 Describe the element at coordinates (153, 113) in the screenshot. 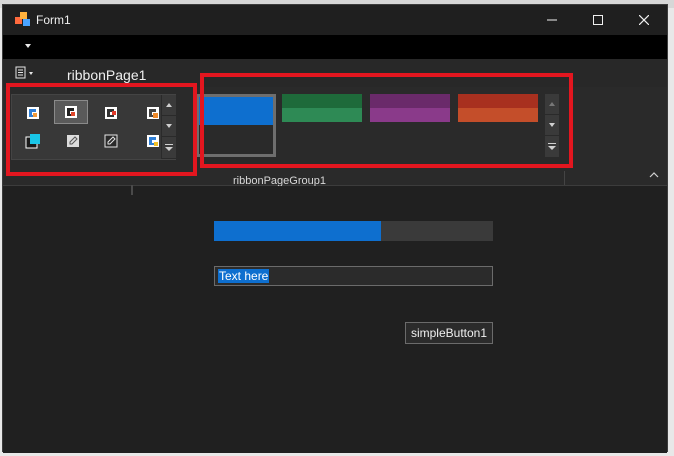

I see `app-icon-orange-icon` at that location.